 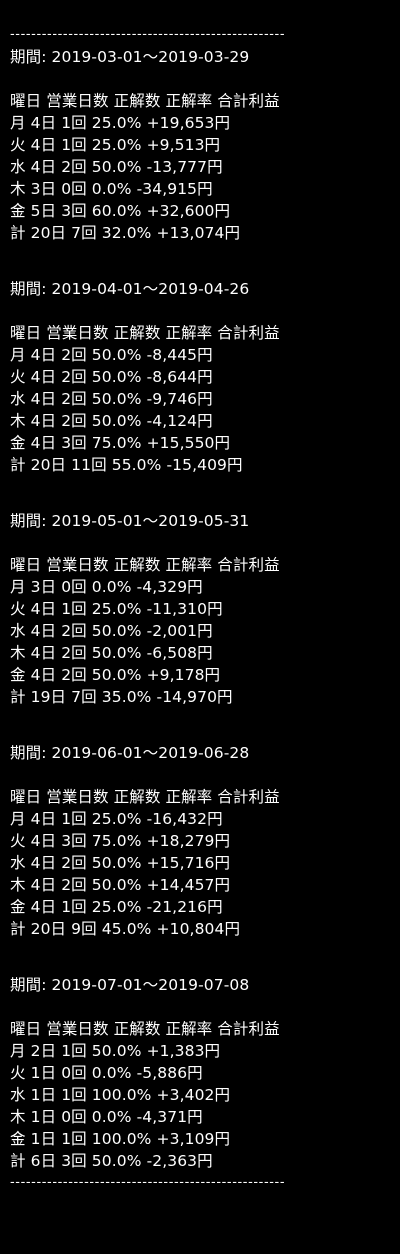 What do you see at coordinates (111, 355) in the screenshot?
I see `table-row: 月 4日 2回 50.0% -8,445円` at bounding box center [111, 355].